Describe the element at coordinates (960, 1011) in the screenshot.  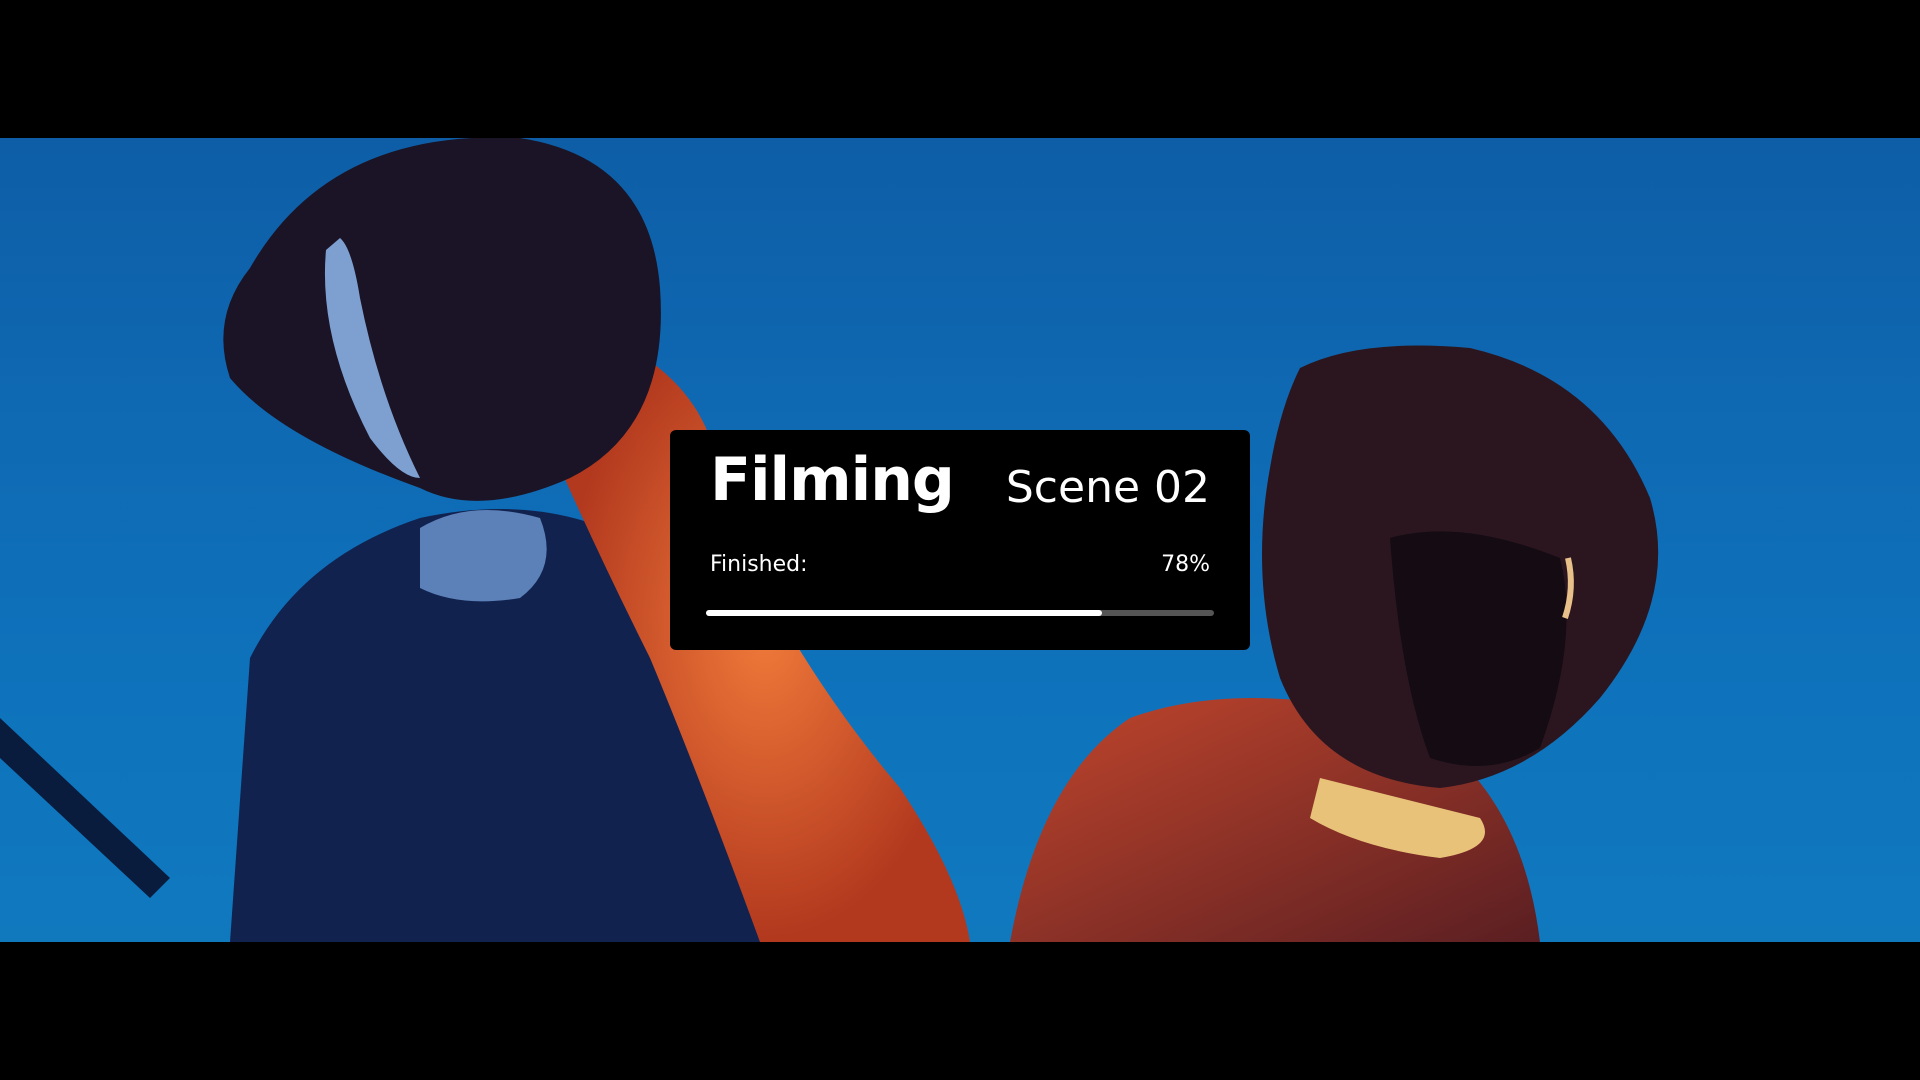
I see `letterbox-bottom` at that location.